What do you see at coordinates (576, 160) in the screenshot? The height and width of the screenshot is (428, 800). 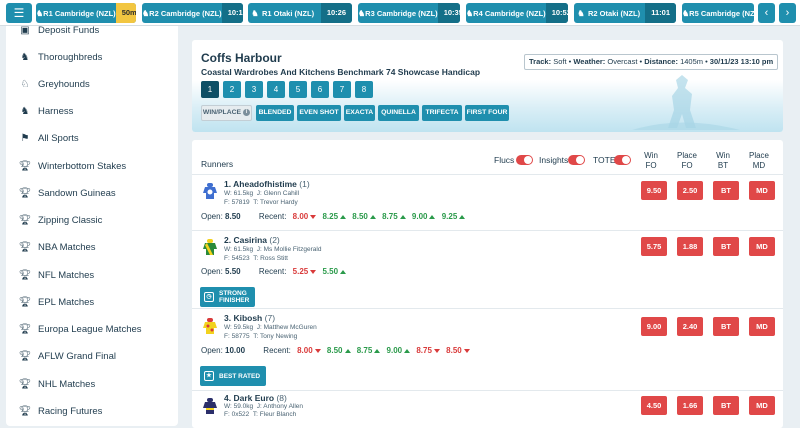 I see `insights-toggle` at bounding box center [576, 160].